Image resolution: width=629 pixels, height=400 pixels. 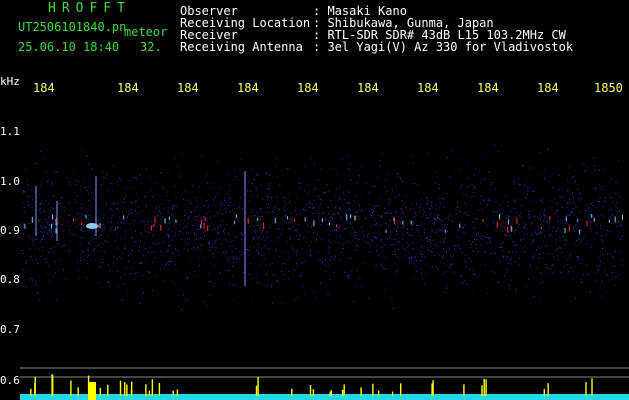 What do you see at coordinates (248, 88) in the screenshot?
I see `time-tick-4: 184` at bounding box center [248, 88].